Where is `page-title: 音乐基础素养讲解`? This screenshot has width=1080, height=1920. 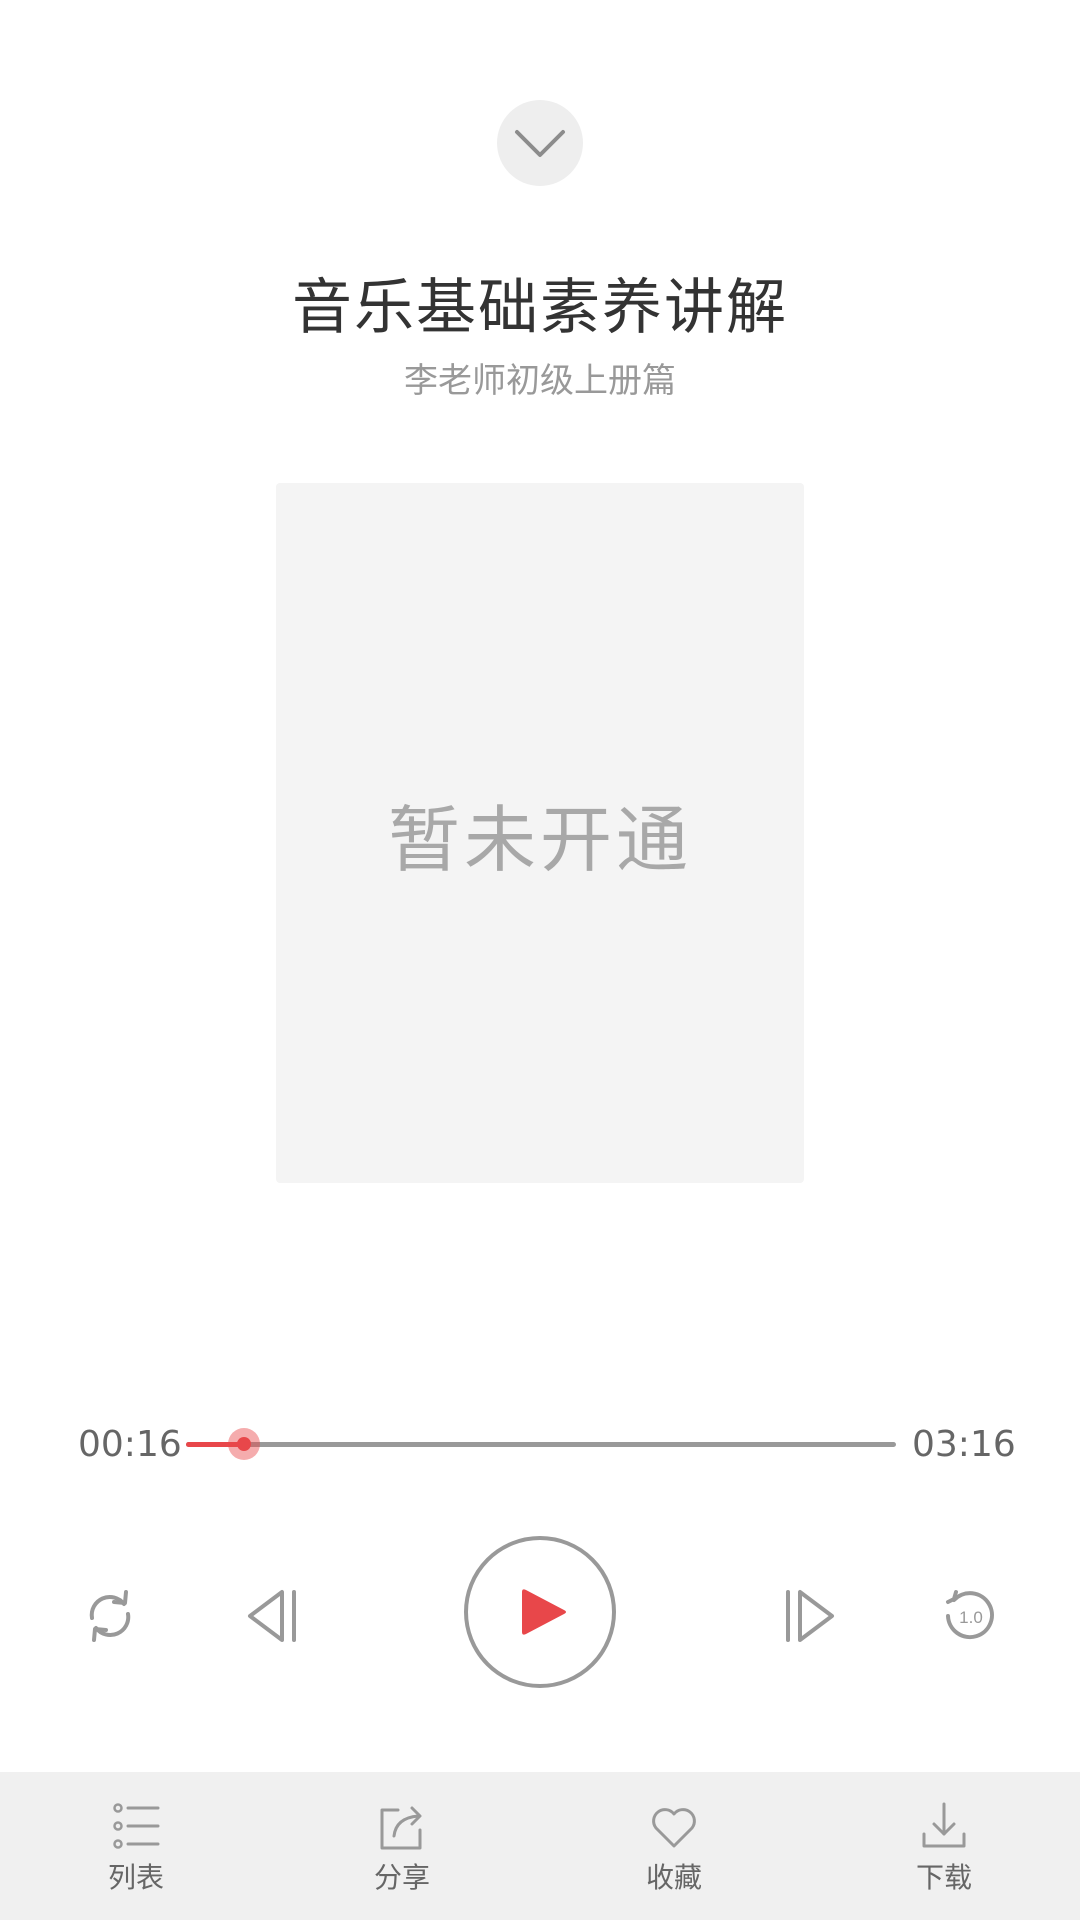 page-title: 音乐基础素养讲解 is located at coordinates (540, 308).